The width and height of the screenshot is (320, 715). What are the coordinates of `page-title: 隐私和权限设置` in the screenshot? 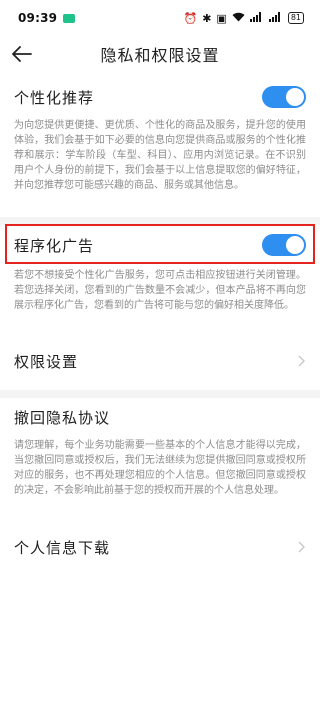 It's located at (160, 55).